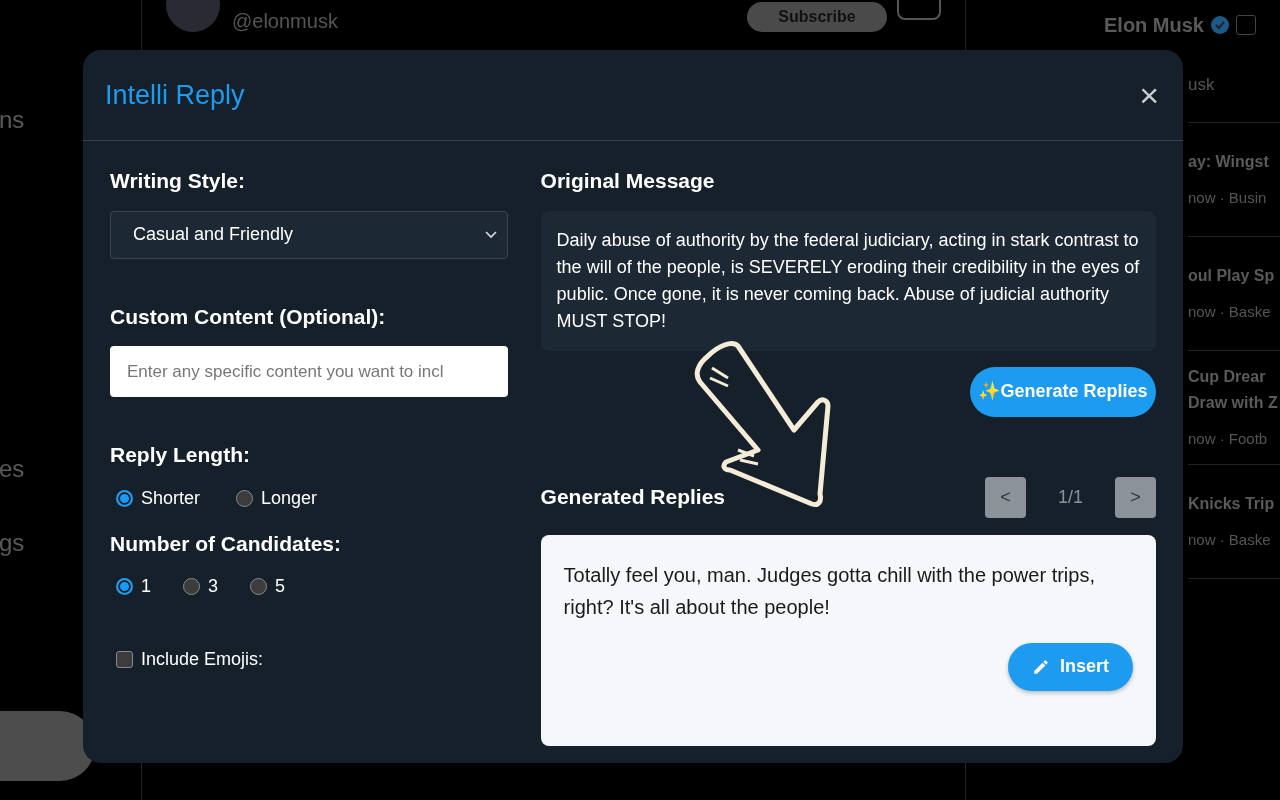  What do you see at coordinates (1234, 275) in the screenshot?
I see `trend-title: oul Play Sp` at bounding box center [1234, 275].